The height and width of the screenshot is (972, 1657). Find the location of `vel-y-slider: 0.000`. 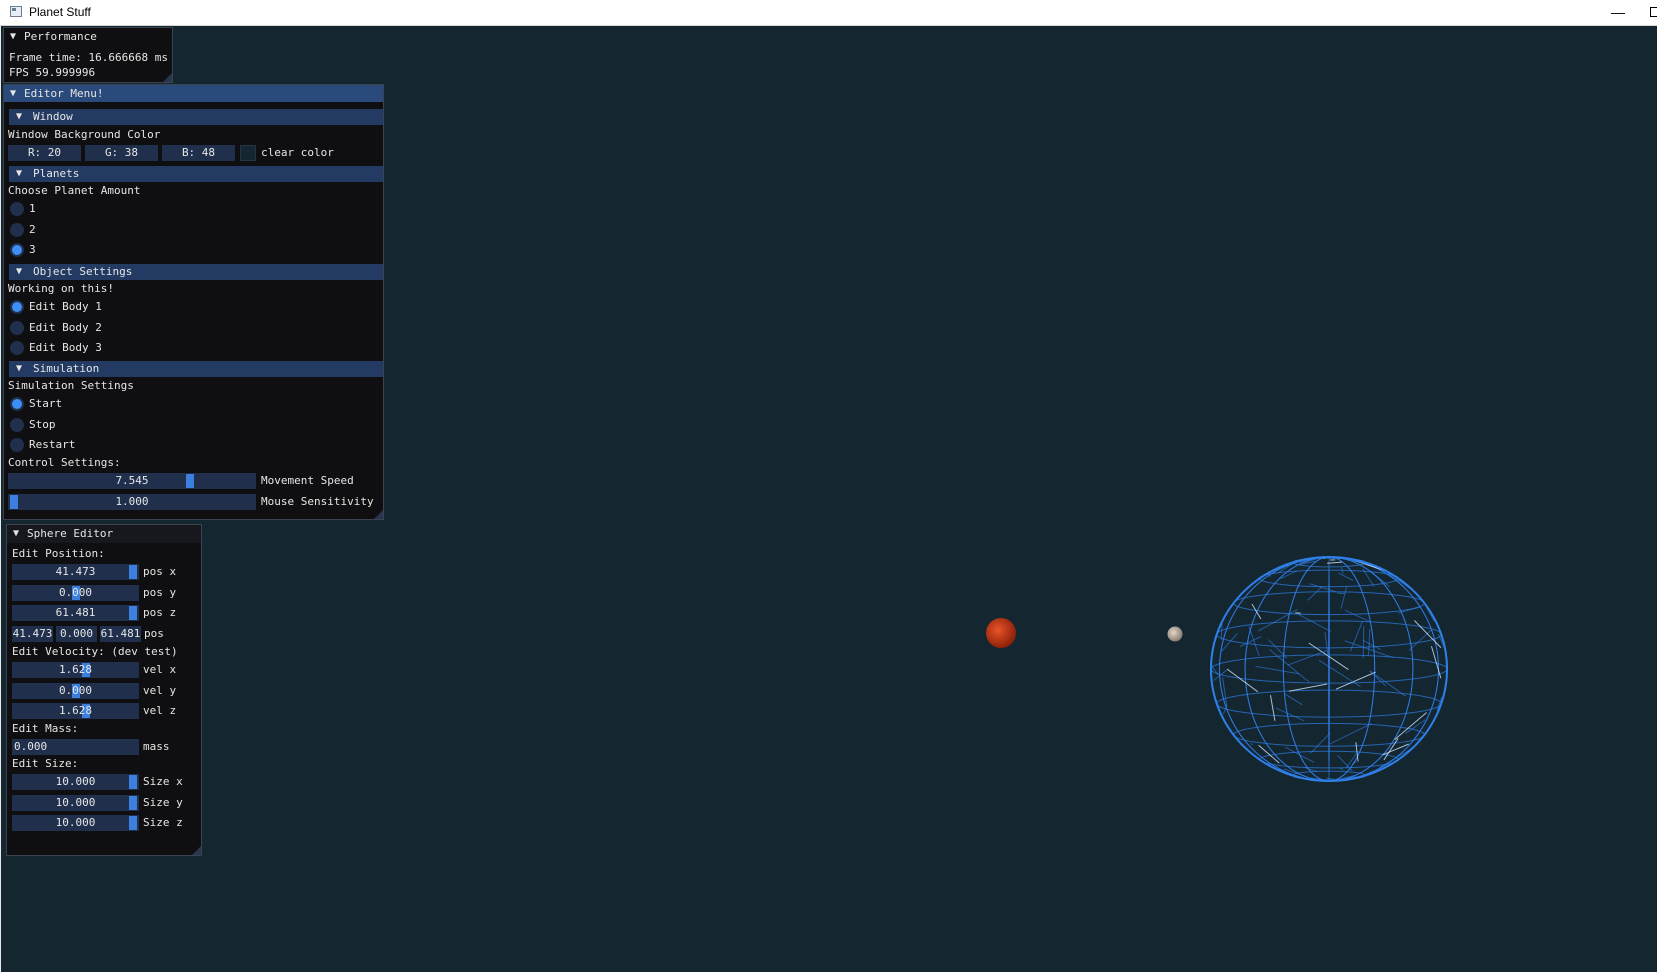

vel-y-slider: 0.000 is located at coordinates (75, 691).